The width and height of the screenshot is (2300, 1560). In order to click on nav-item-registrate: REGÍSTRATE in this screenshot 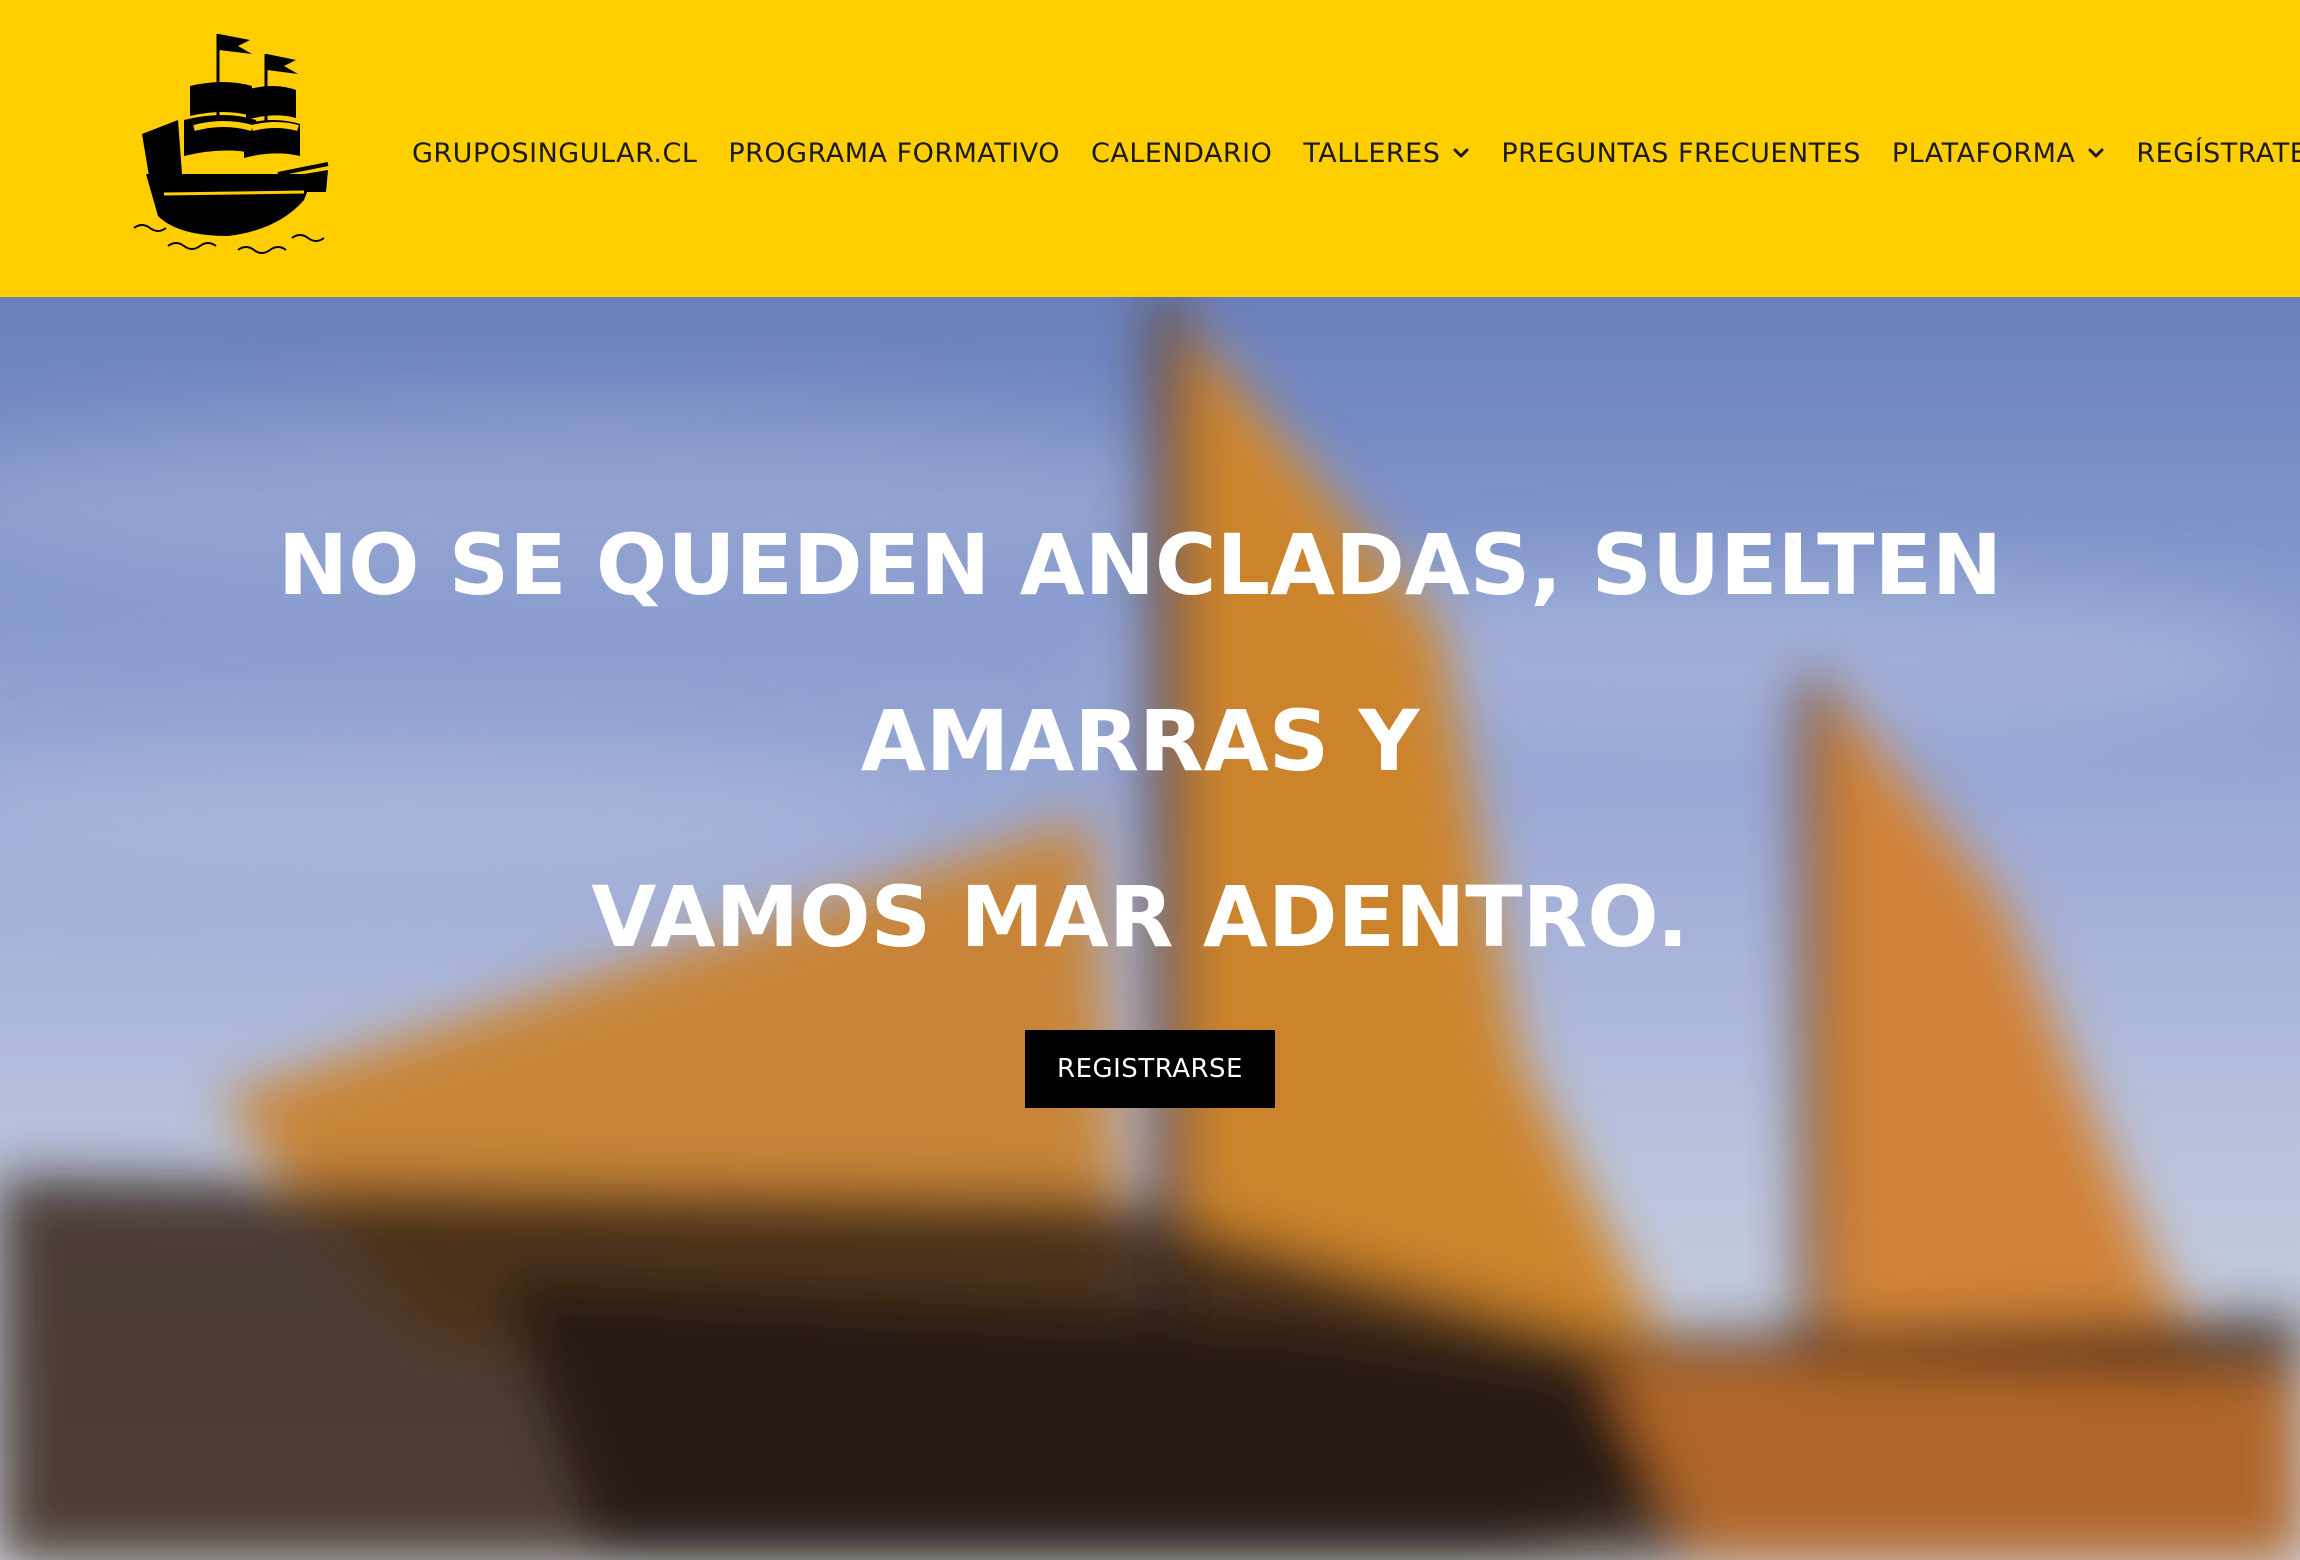, I will do `click(2218, 153)`.